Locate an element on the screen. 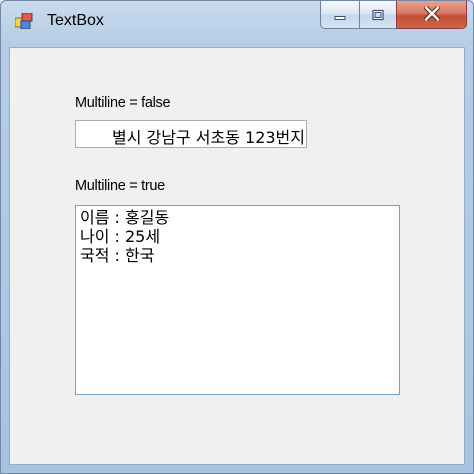 The height and width of the screenshot is (474, 474). minimize-button is located at coordinates (340, 15).